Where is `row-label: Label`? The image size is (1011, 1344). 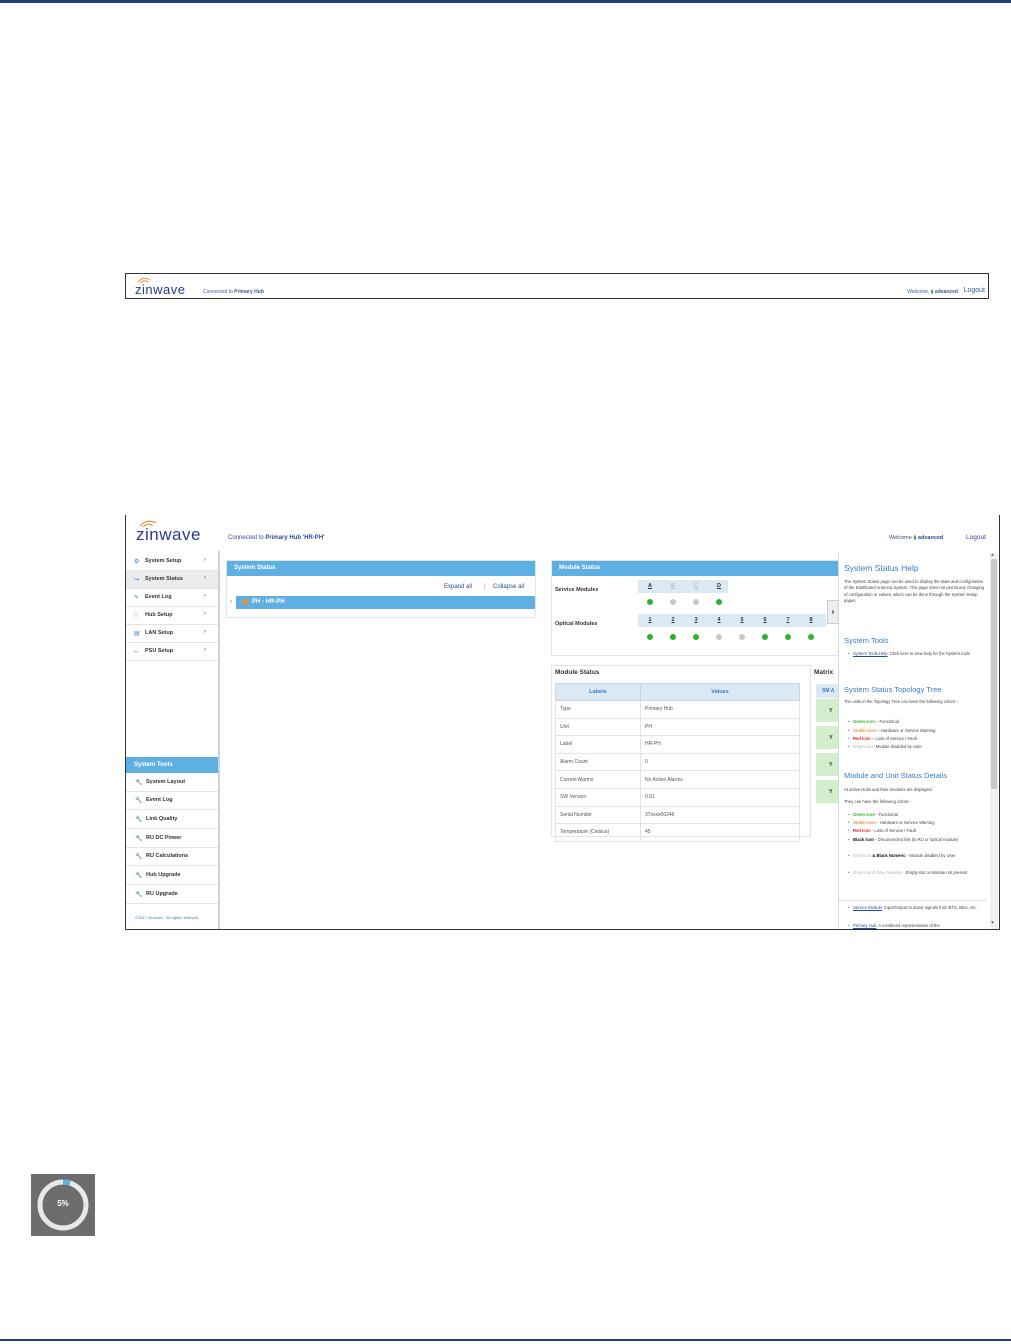 row-label: Label is located at coordinates (598, 744).